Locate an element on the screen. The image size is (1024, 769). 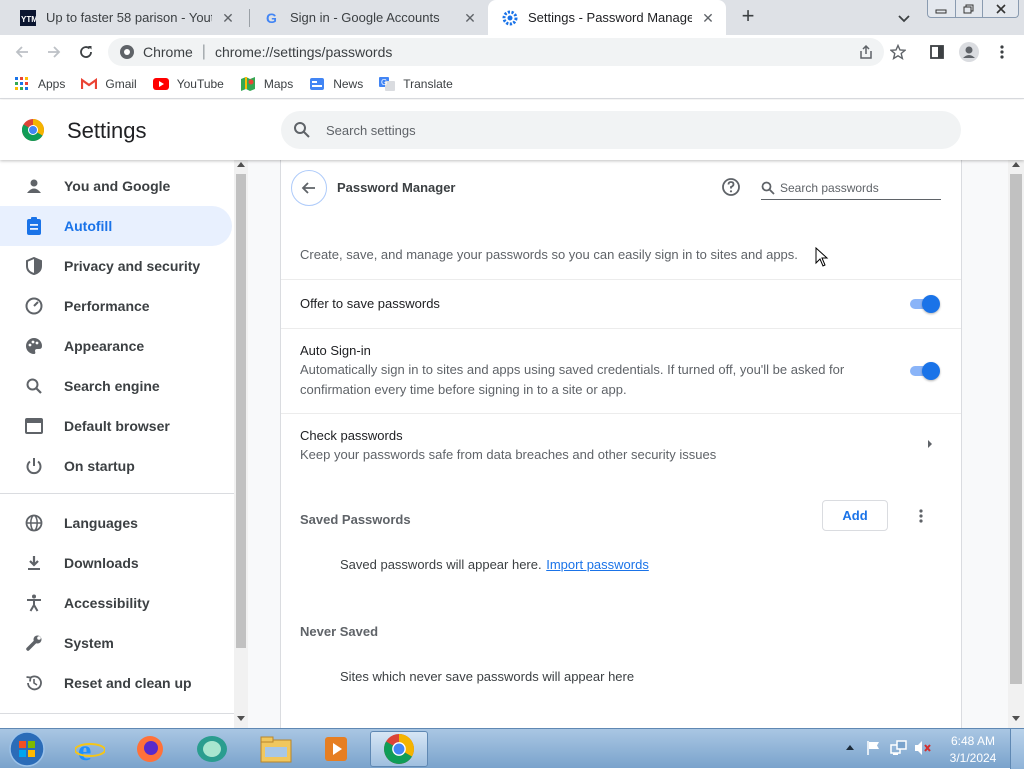
bookmark-gmail: Gmail is located at coordinates (109, 84).